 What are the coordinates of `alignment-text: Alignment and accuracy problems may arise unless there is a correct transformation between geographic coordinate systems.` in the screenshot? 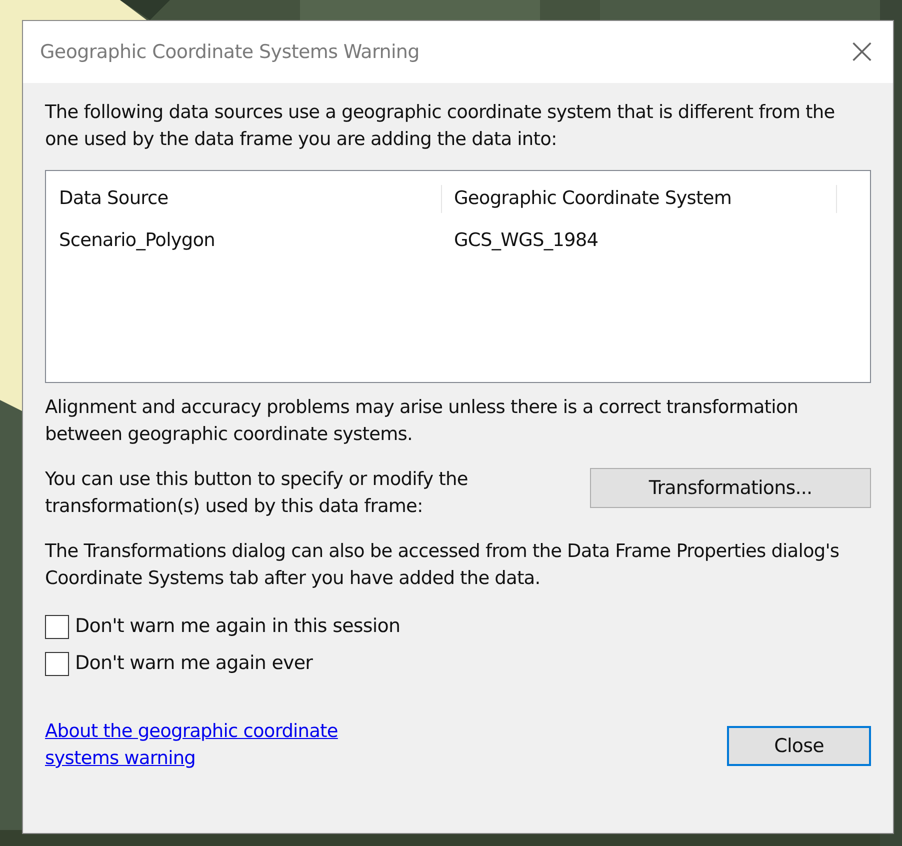 It's located at (422, 421).